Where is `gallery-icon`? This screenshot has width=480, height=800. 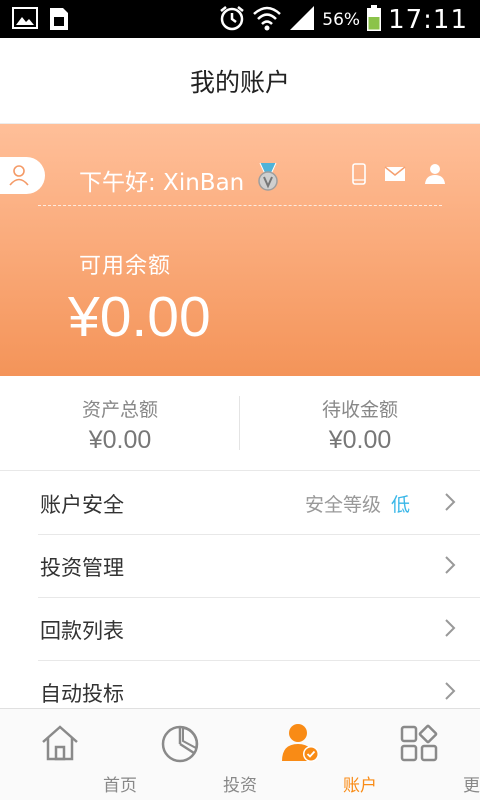 gallery-icon is located at coordinates (25, 21).